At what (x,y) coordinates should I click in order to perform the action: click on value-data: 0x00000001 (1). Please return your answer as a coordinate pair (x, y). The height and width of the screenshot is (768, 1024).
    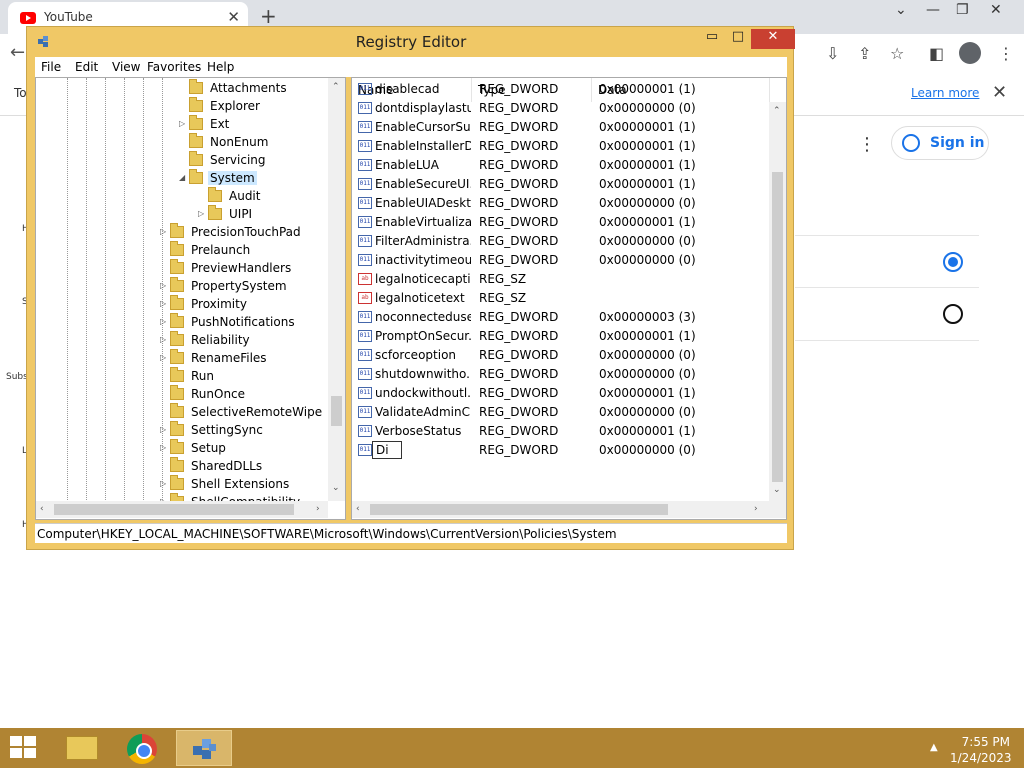
    Looking at the image, I should click on (647, 222).